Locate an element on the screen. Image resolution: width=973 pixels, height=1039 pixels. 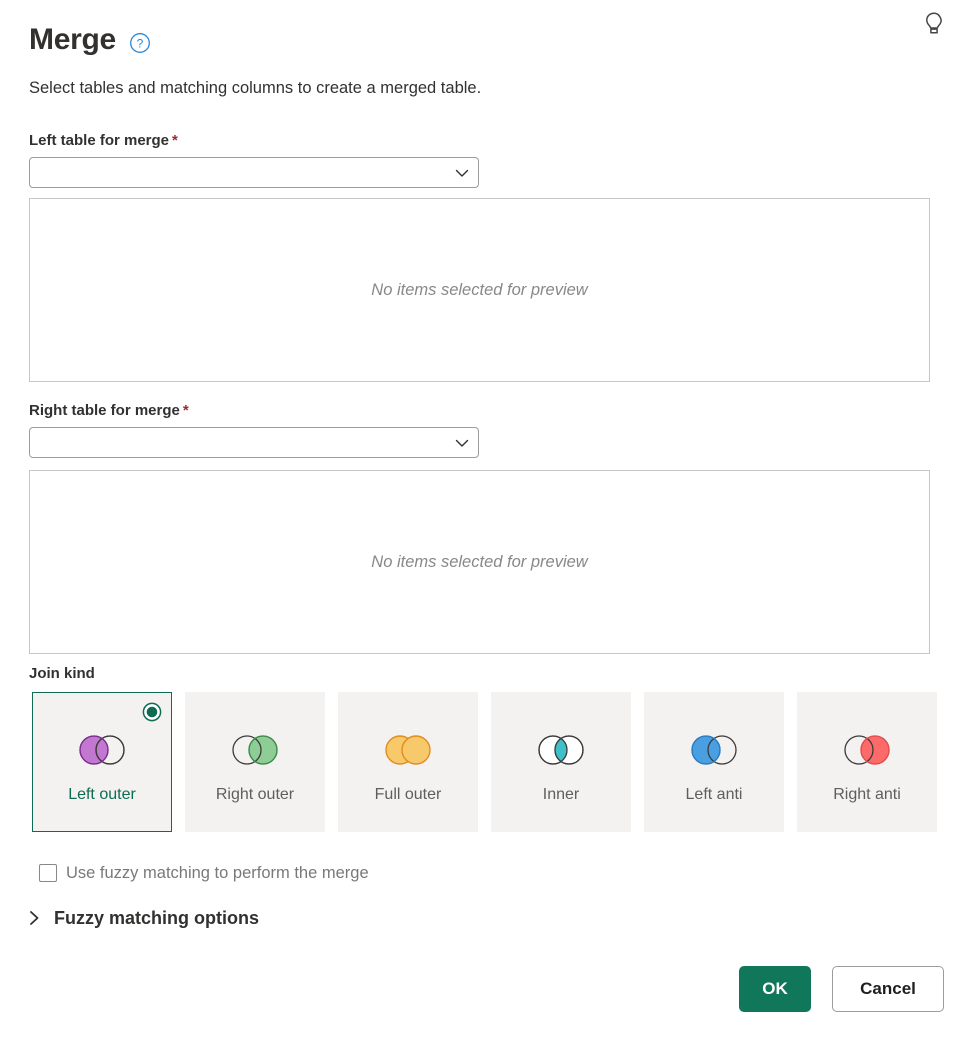
right-table-label-text: Right table for merge is located at coordinates (104, 410).